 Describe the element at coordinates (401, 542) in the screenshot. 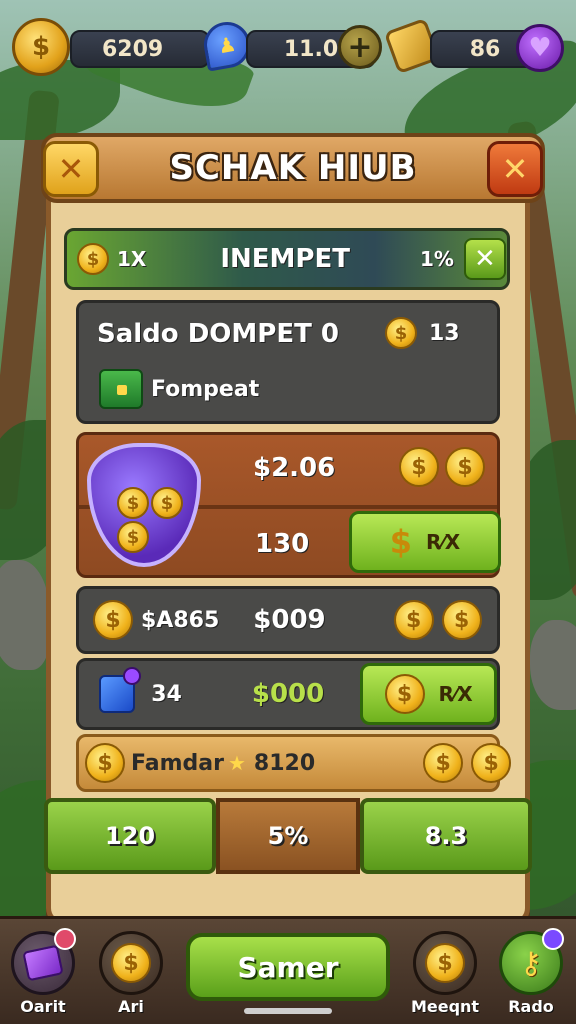

I see `dollar-icon: $` at that location.